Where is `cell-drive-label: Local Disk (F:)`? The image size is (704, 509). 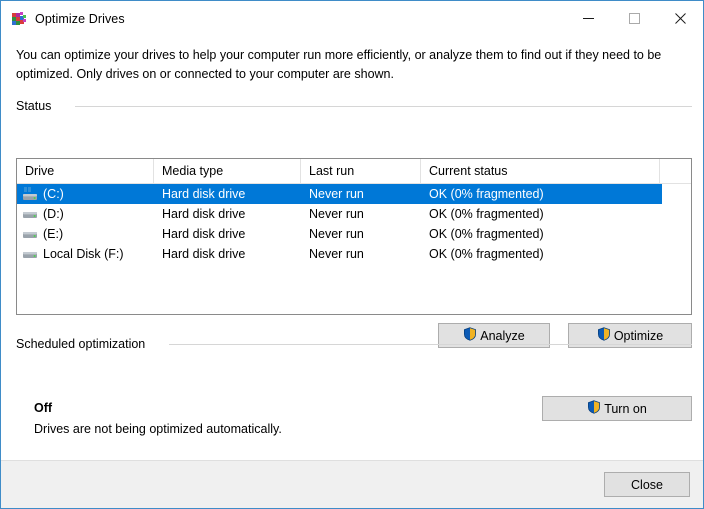
cell-drive-label: Local Disk (F:) is located at coordinates (83, 254).